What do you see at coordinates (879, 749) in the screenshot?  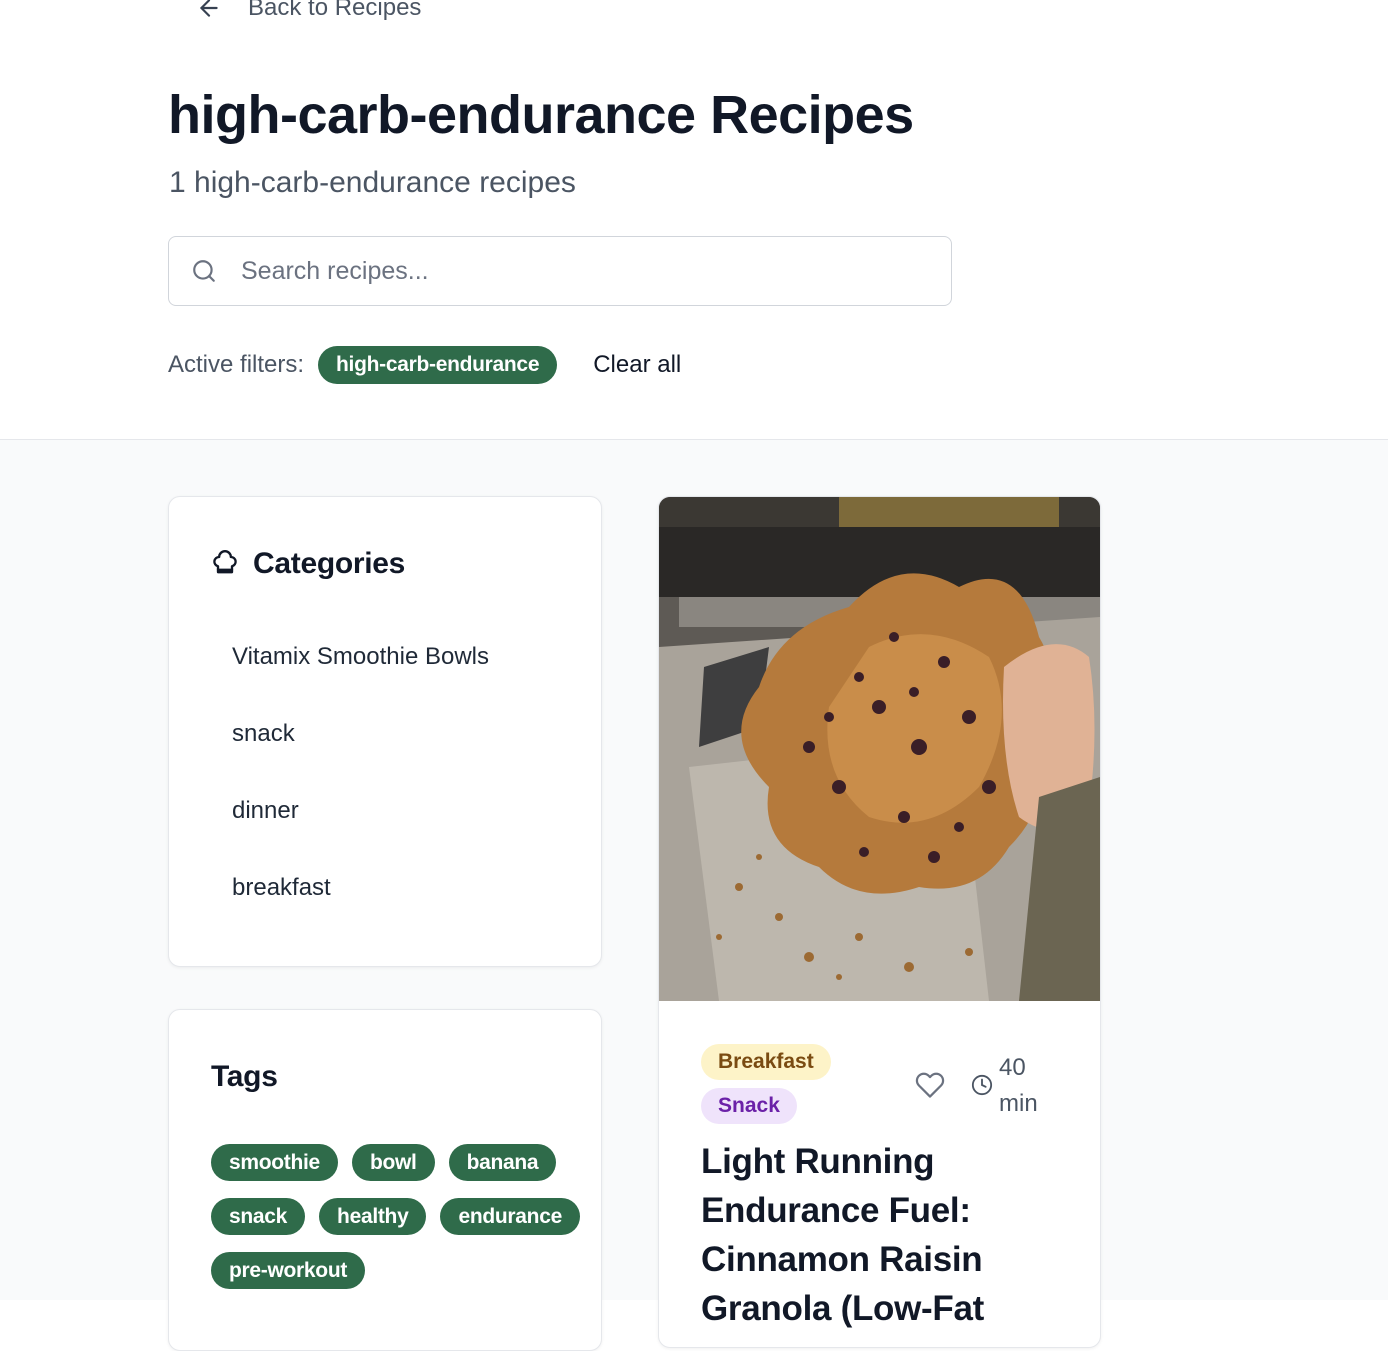 I see `granola-photo` at bounding box center [879, 749].